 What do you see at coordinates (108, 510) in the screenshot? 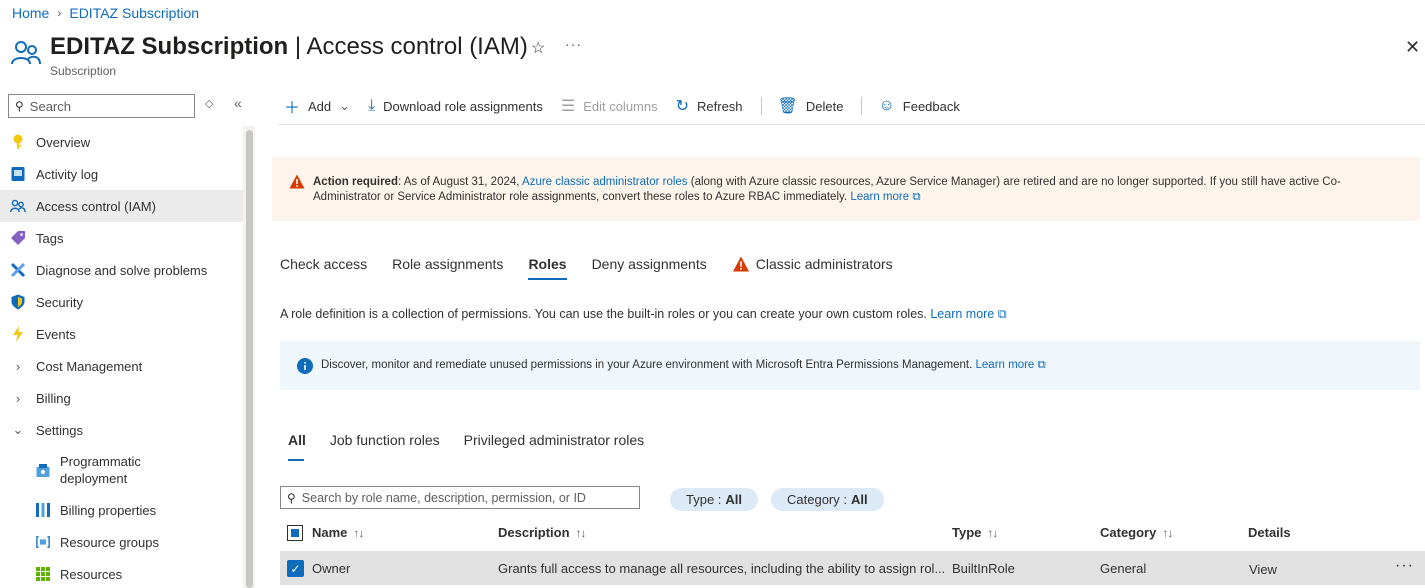
I see `sidebar-sub-label: Billing properties` at bounding box center [108, 510].